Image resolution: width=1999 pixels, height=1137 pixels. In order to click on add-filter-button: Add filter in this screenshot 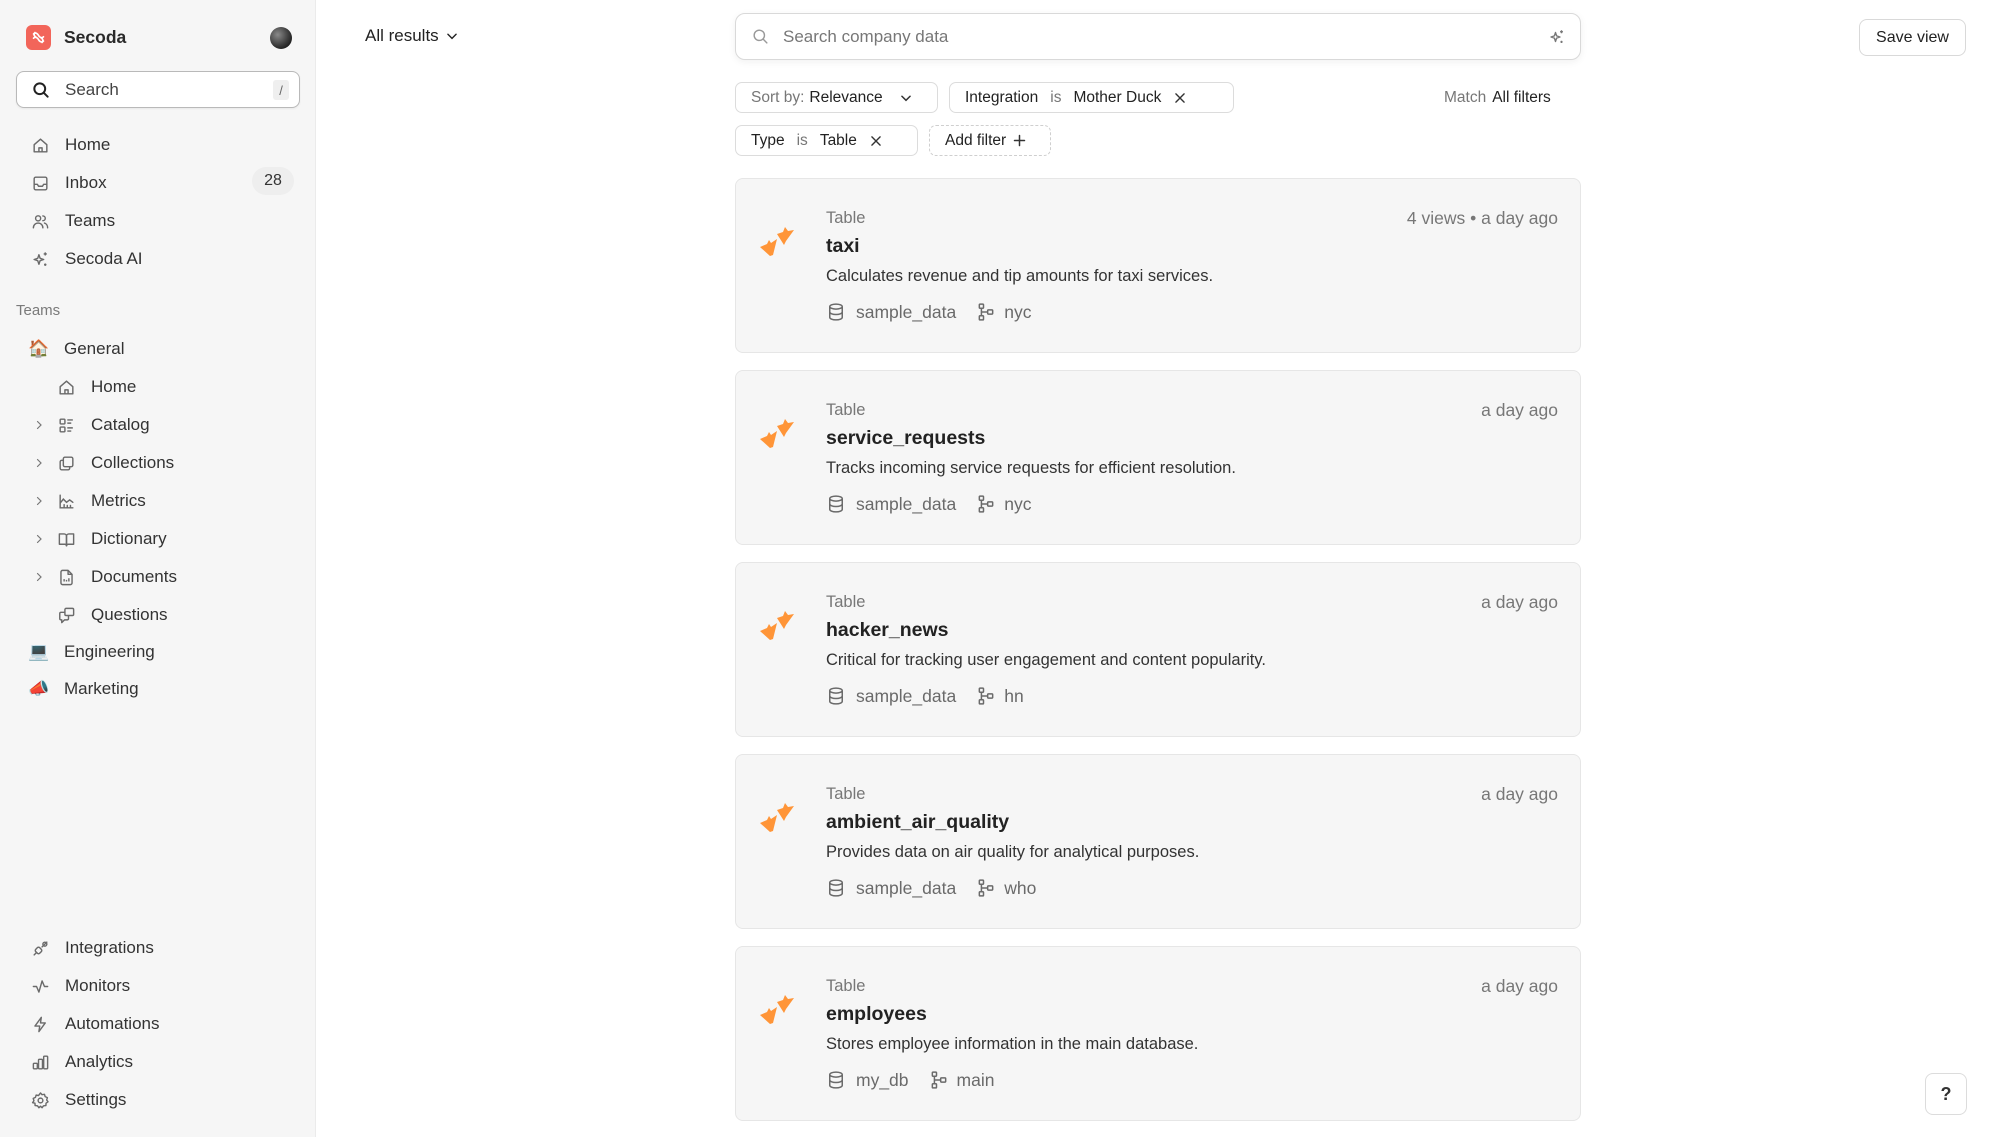, I will do `click(990, 140)`.